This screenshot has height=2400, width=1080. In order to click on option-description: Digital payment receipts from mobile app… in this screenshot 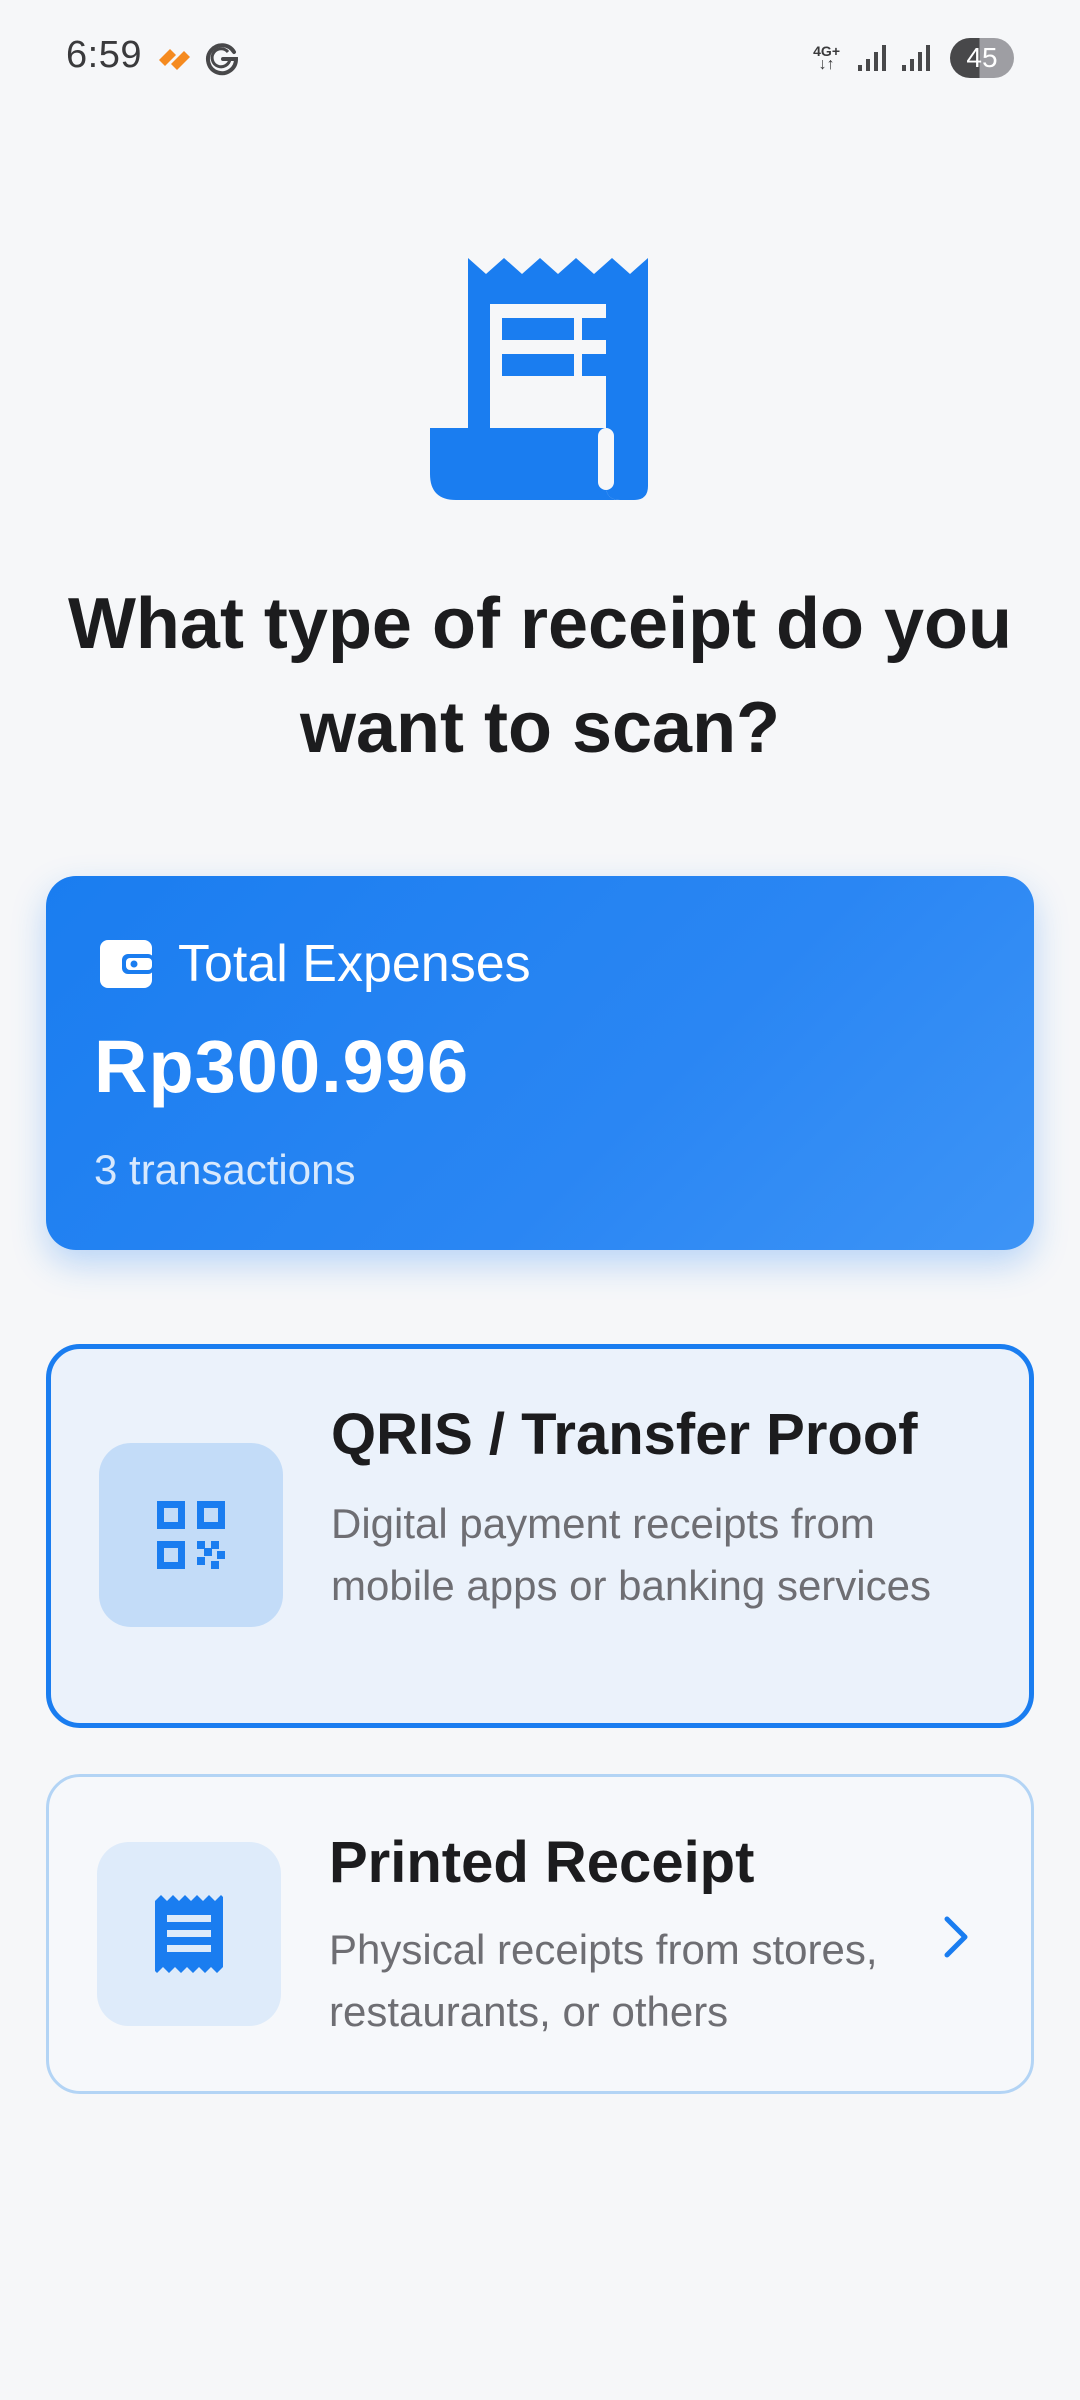, I will do `click(631, 1554)`.